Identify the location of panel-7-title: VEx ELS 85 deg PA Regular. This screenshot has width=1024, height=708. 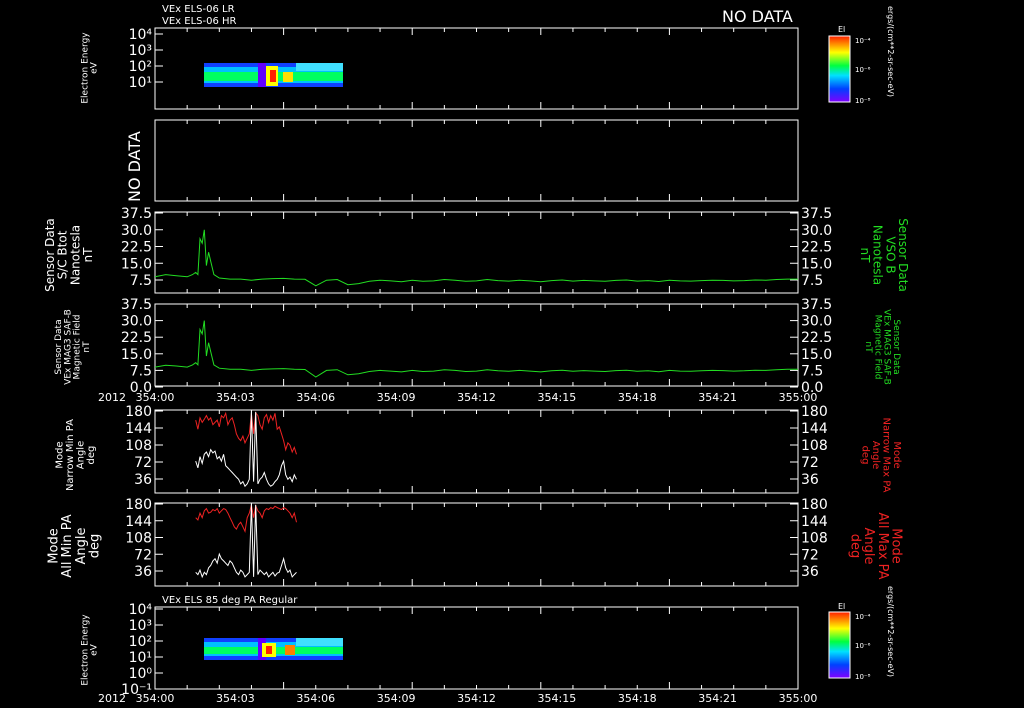
(230, 600).